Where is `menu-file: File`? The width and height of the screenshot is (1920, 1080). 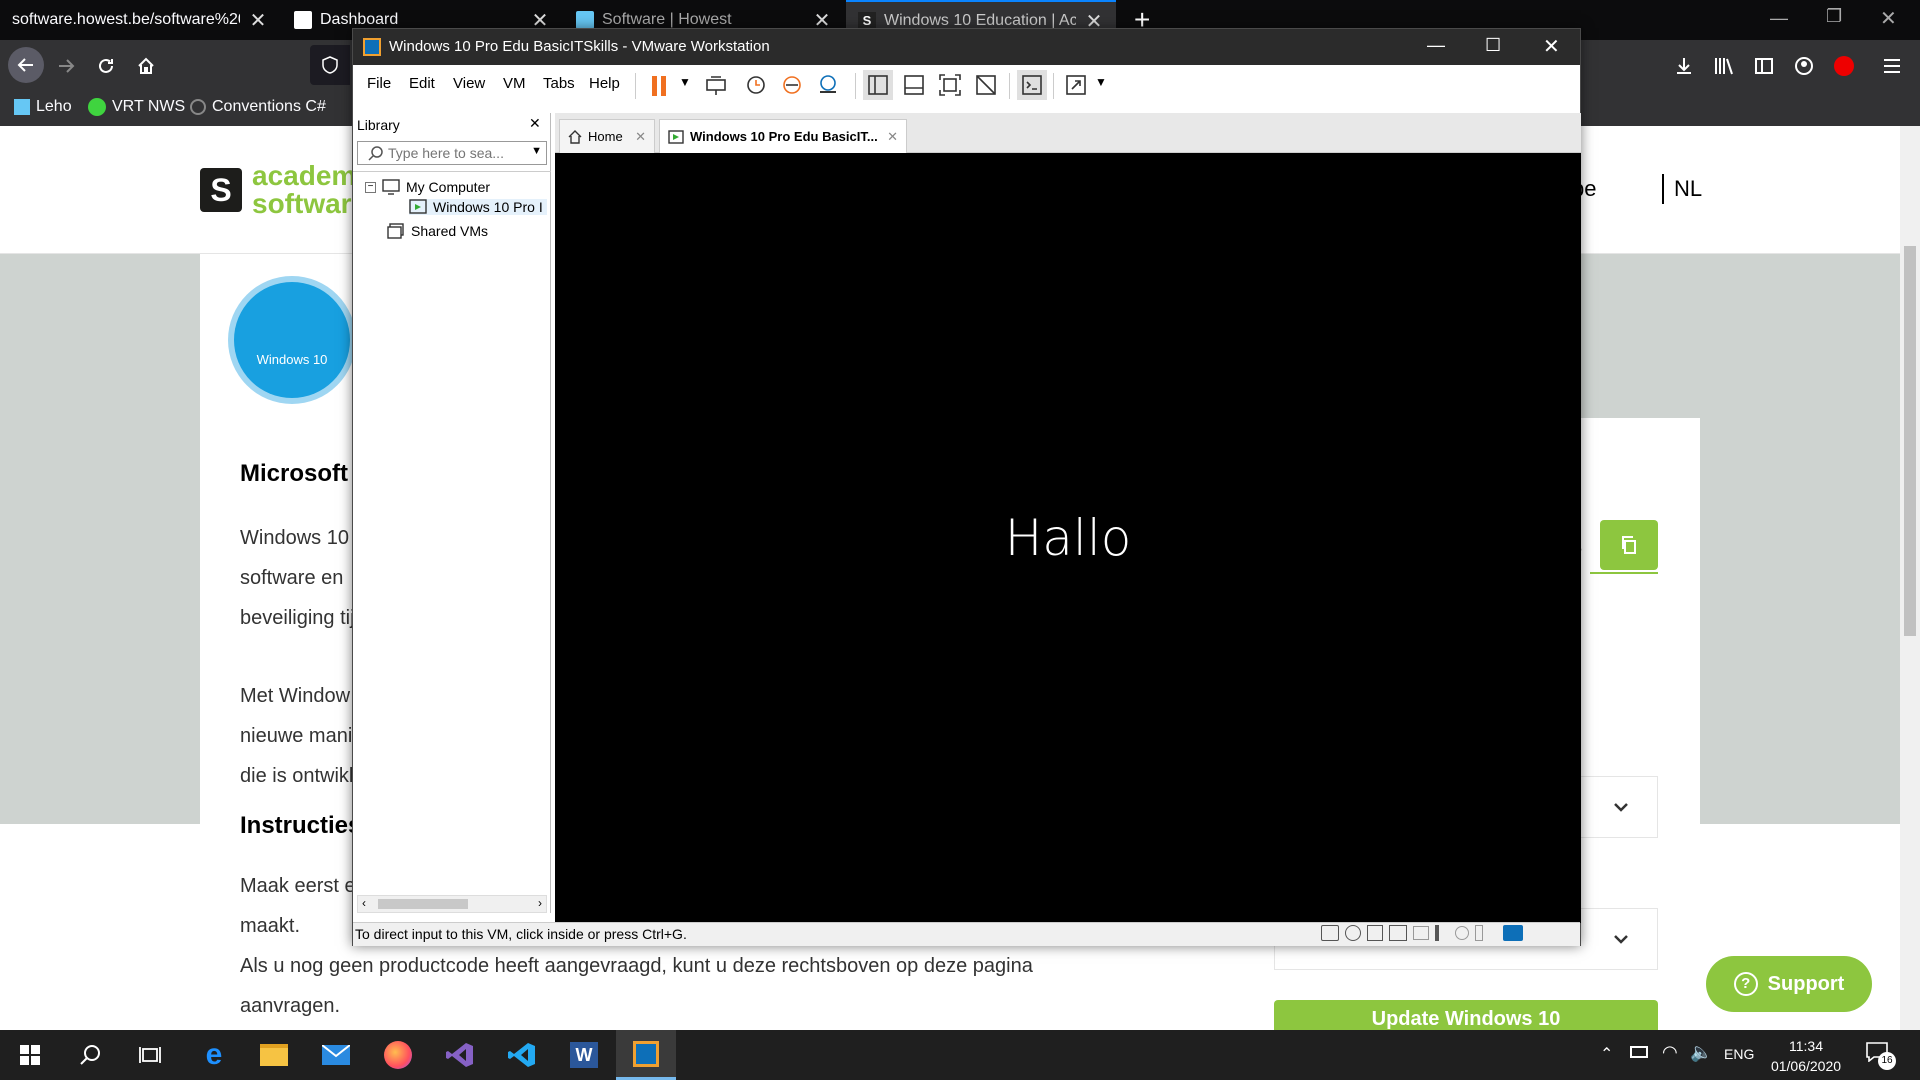
menu-file: File is located at coordinates (379, 83).